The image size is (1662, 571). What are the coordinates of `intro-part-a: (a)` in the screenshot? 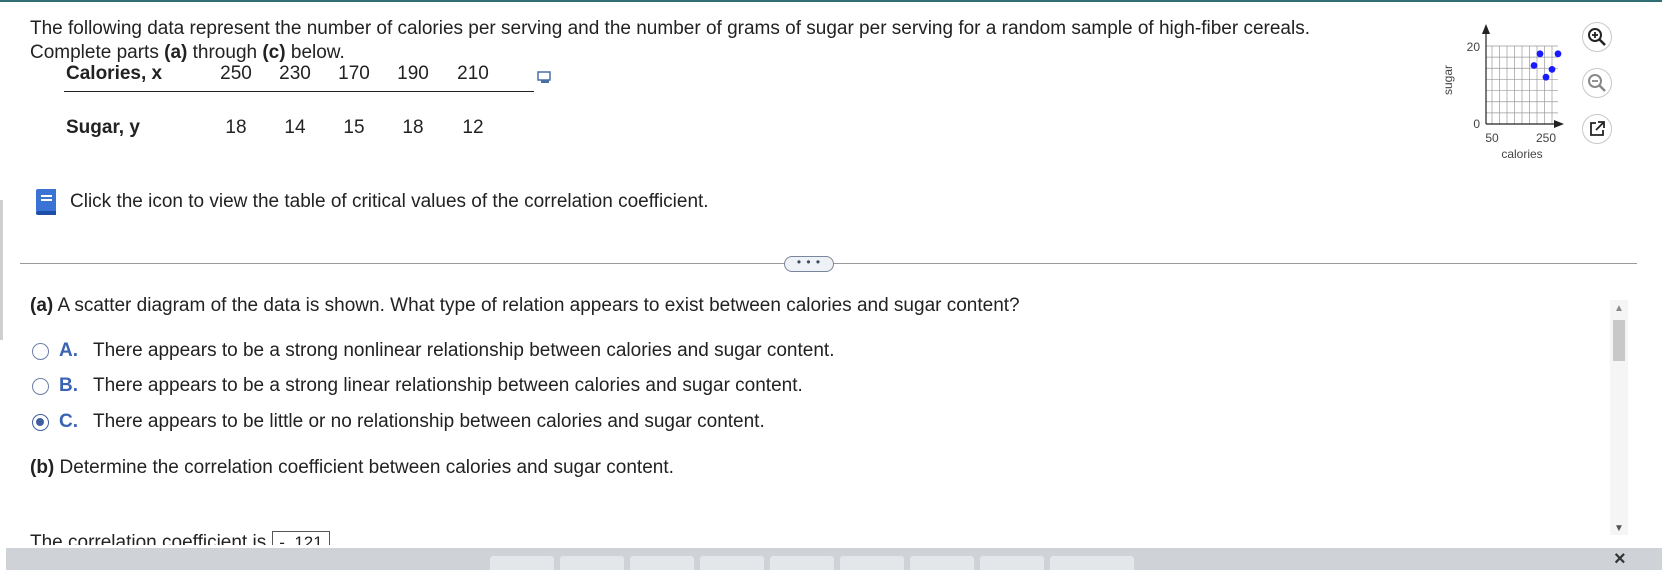 It's located at (176, 52).